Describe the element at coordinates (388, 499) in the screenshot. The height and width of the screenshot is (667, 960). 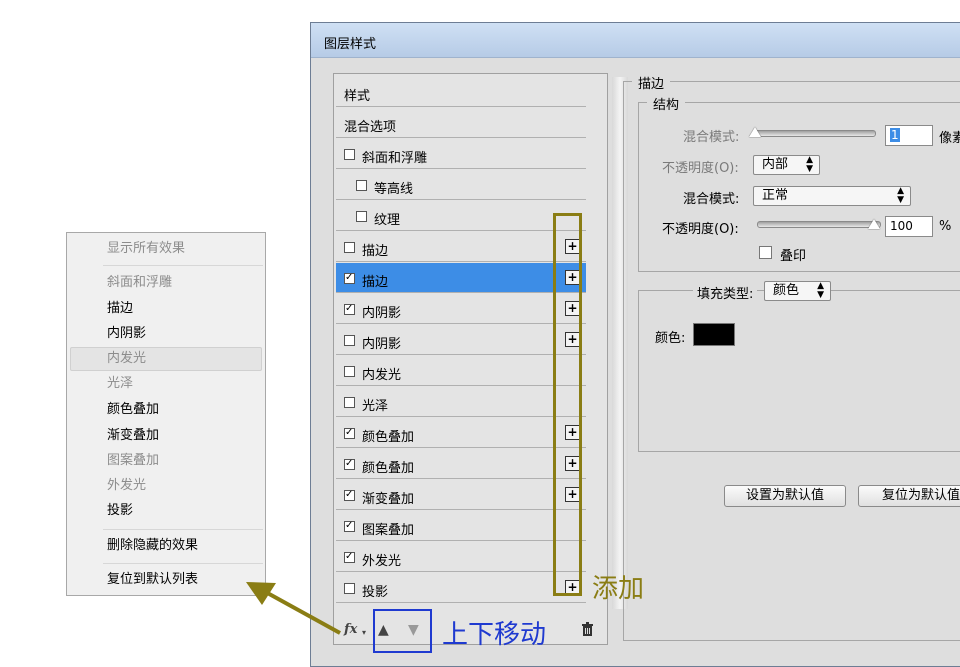
I see `style-row-label: 渐变叠加` at that location.